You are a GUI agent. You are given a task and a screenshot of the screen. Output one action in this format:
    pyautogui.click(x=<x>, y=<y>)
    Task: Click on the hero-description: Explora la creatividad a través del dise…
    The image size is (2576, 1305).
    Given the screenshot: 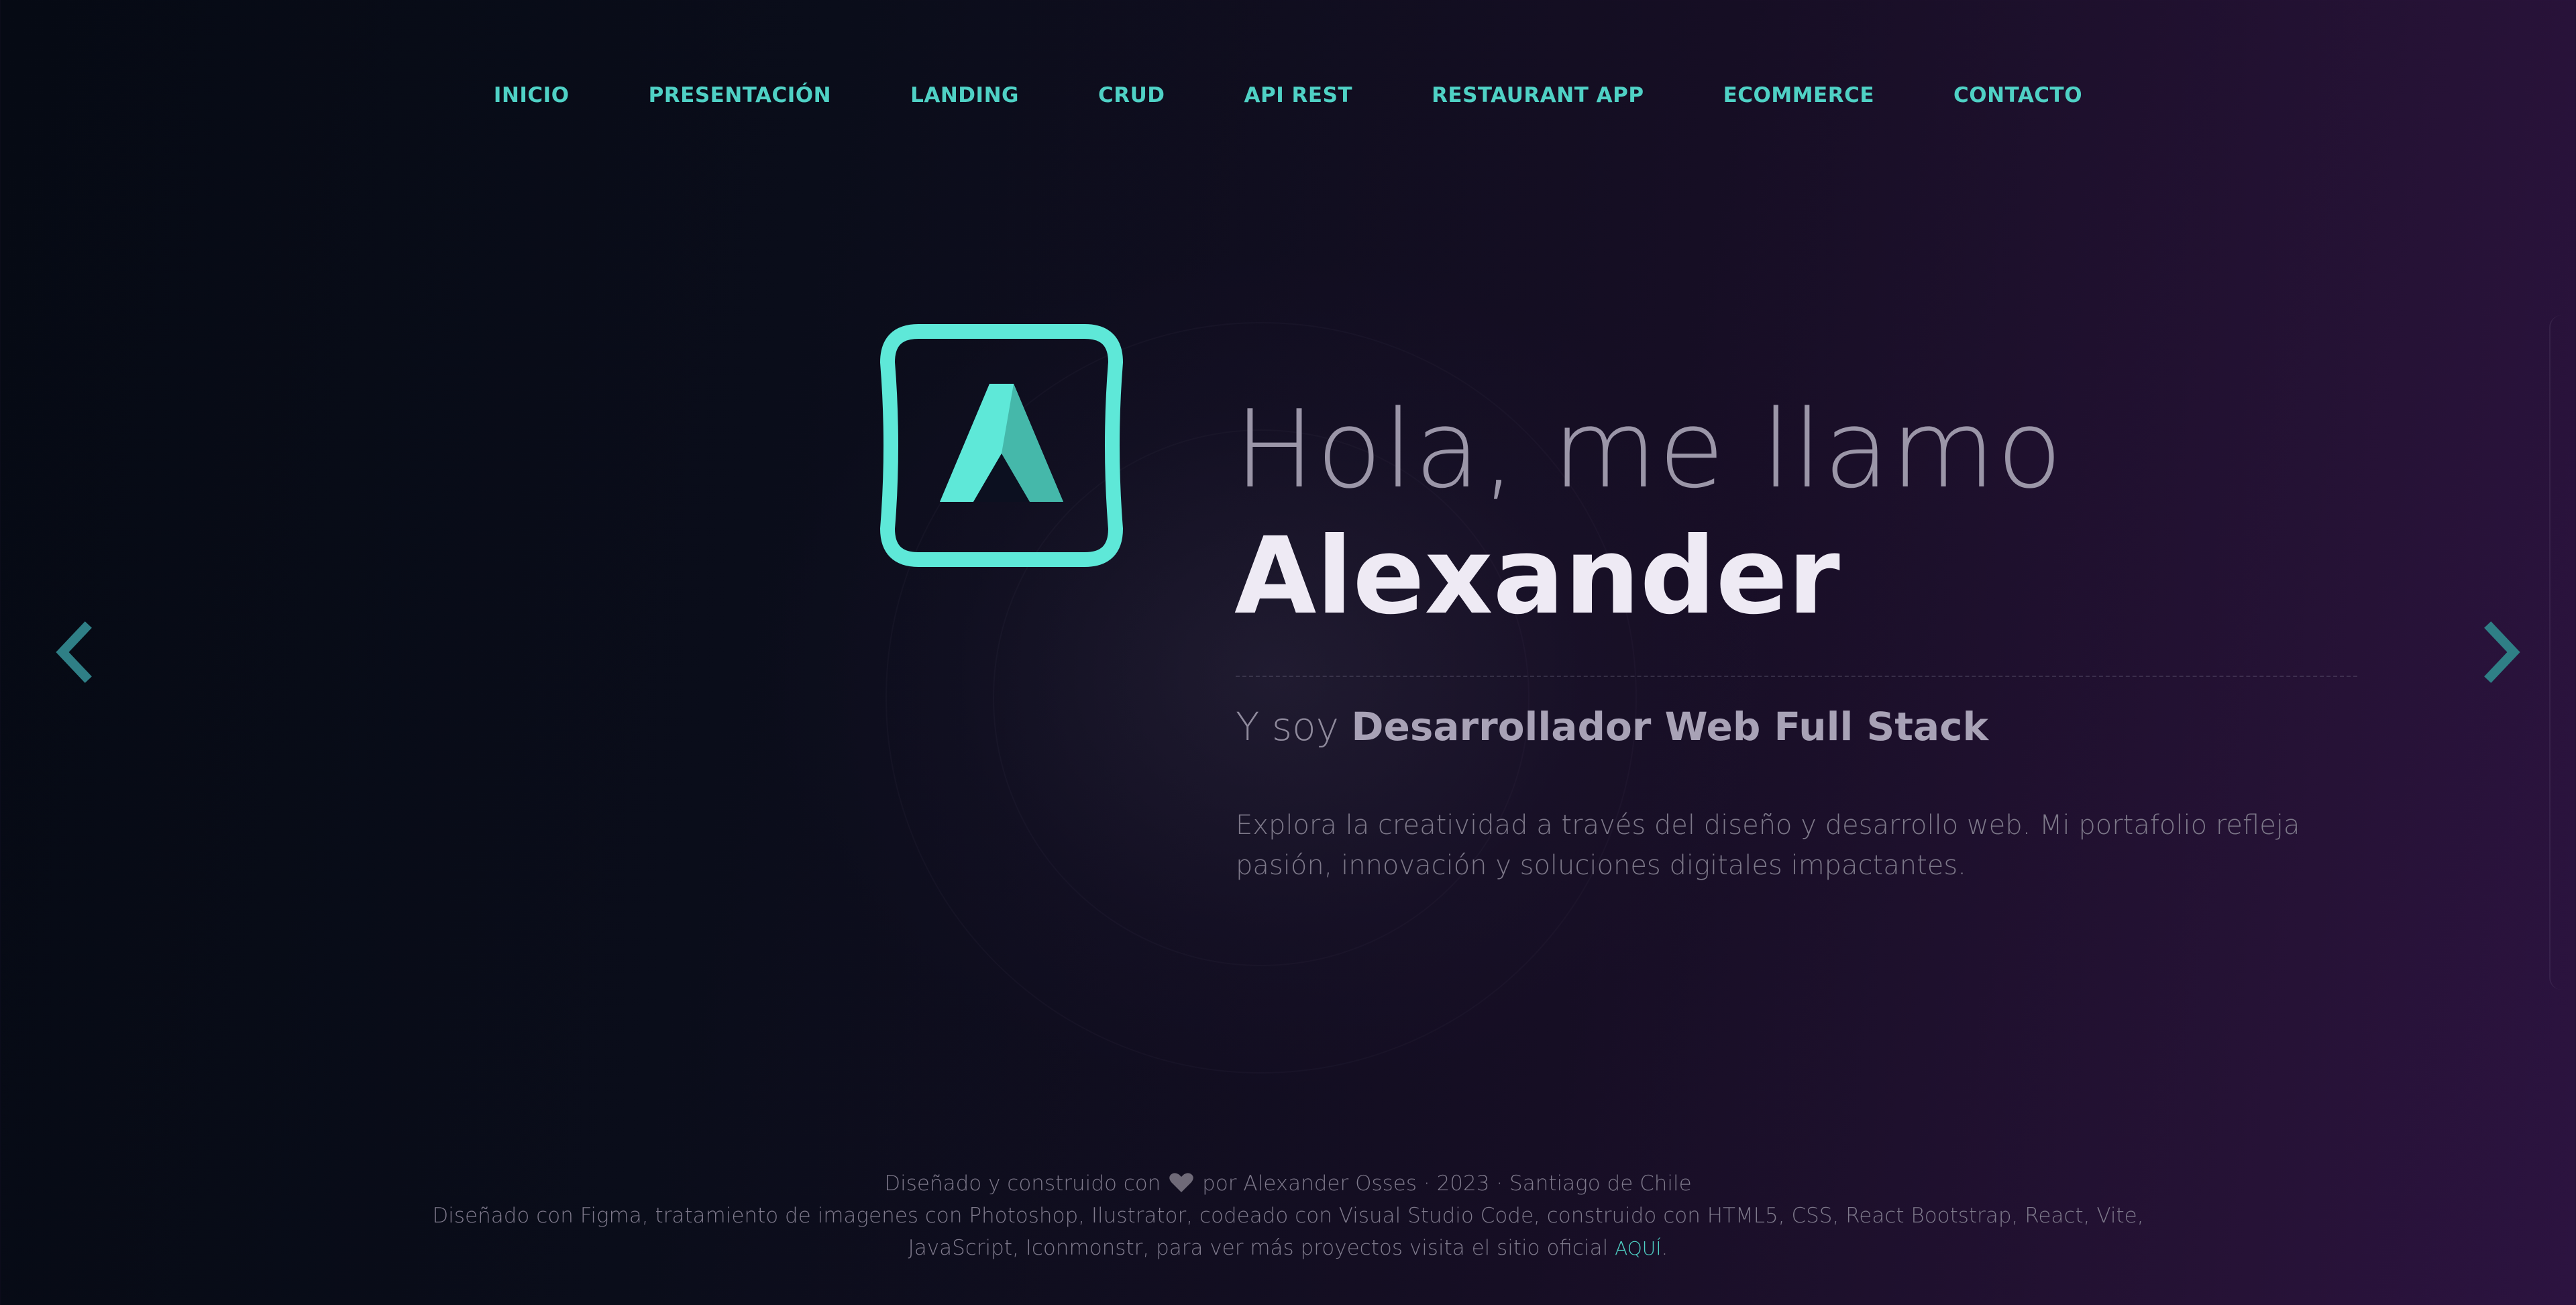 What is the action you would take?
    pyautogui.click(x=1768, y=845)
    